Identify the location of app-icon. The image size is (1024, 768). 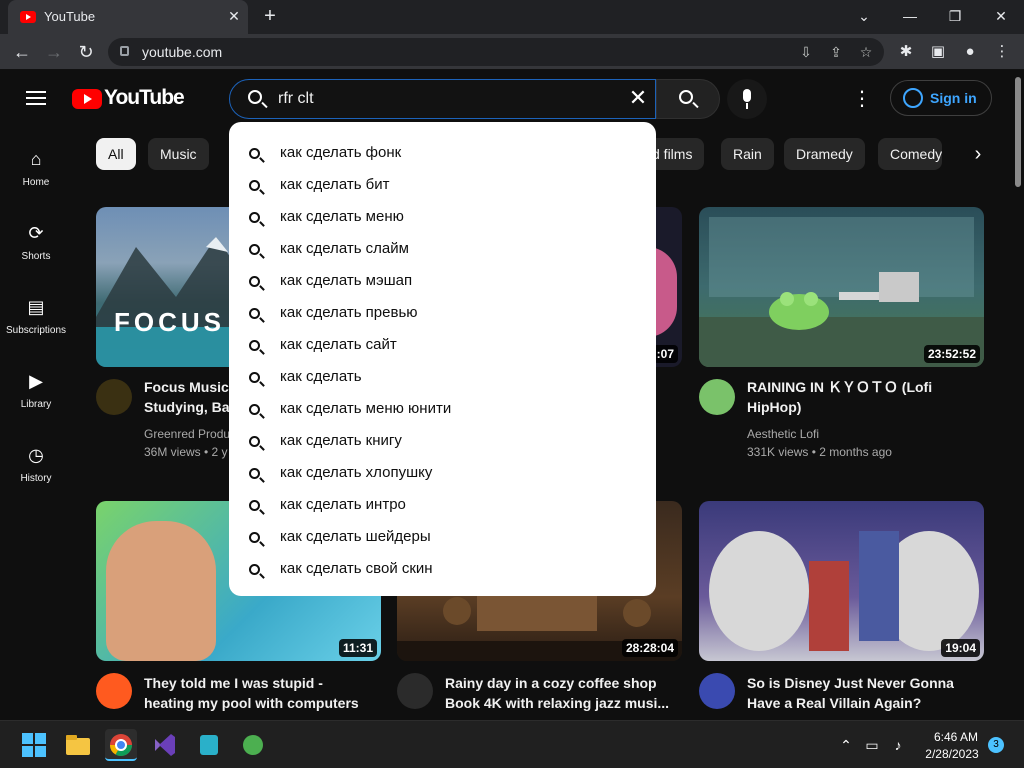
(209, 745).